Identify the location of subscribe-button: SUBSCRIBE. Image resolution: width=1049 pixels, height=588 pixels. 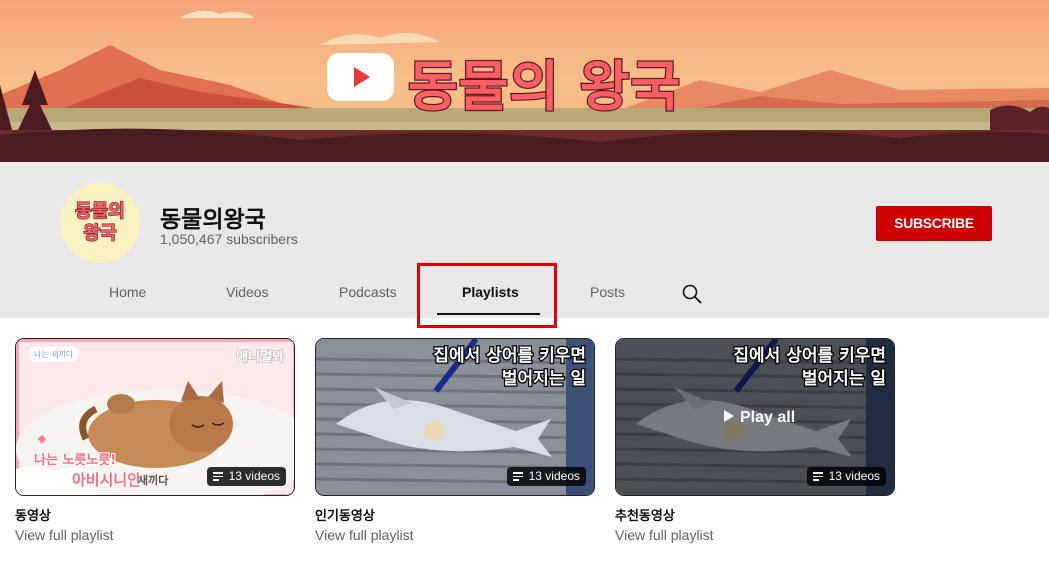
(934, 223).